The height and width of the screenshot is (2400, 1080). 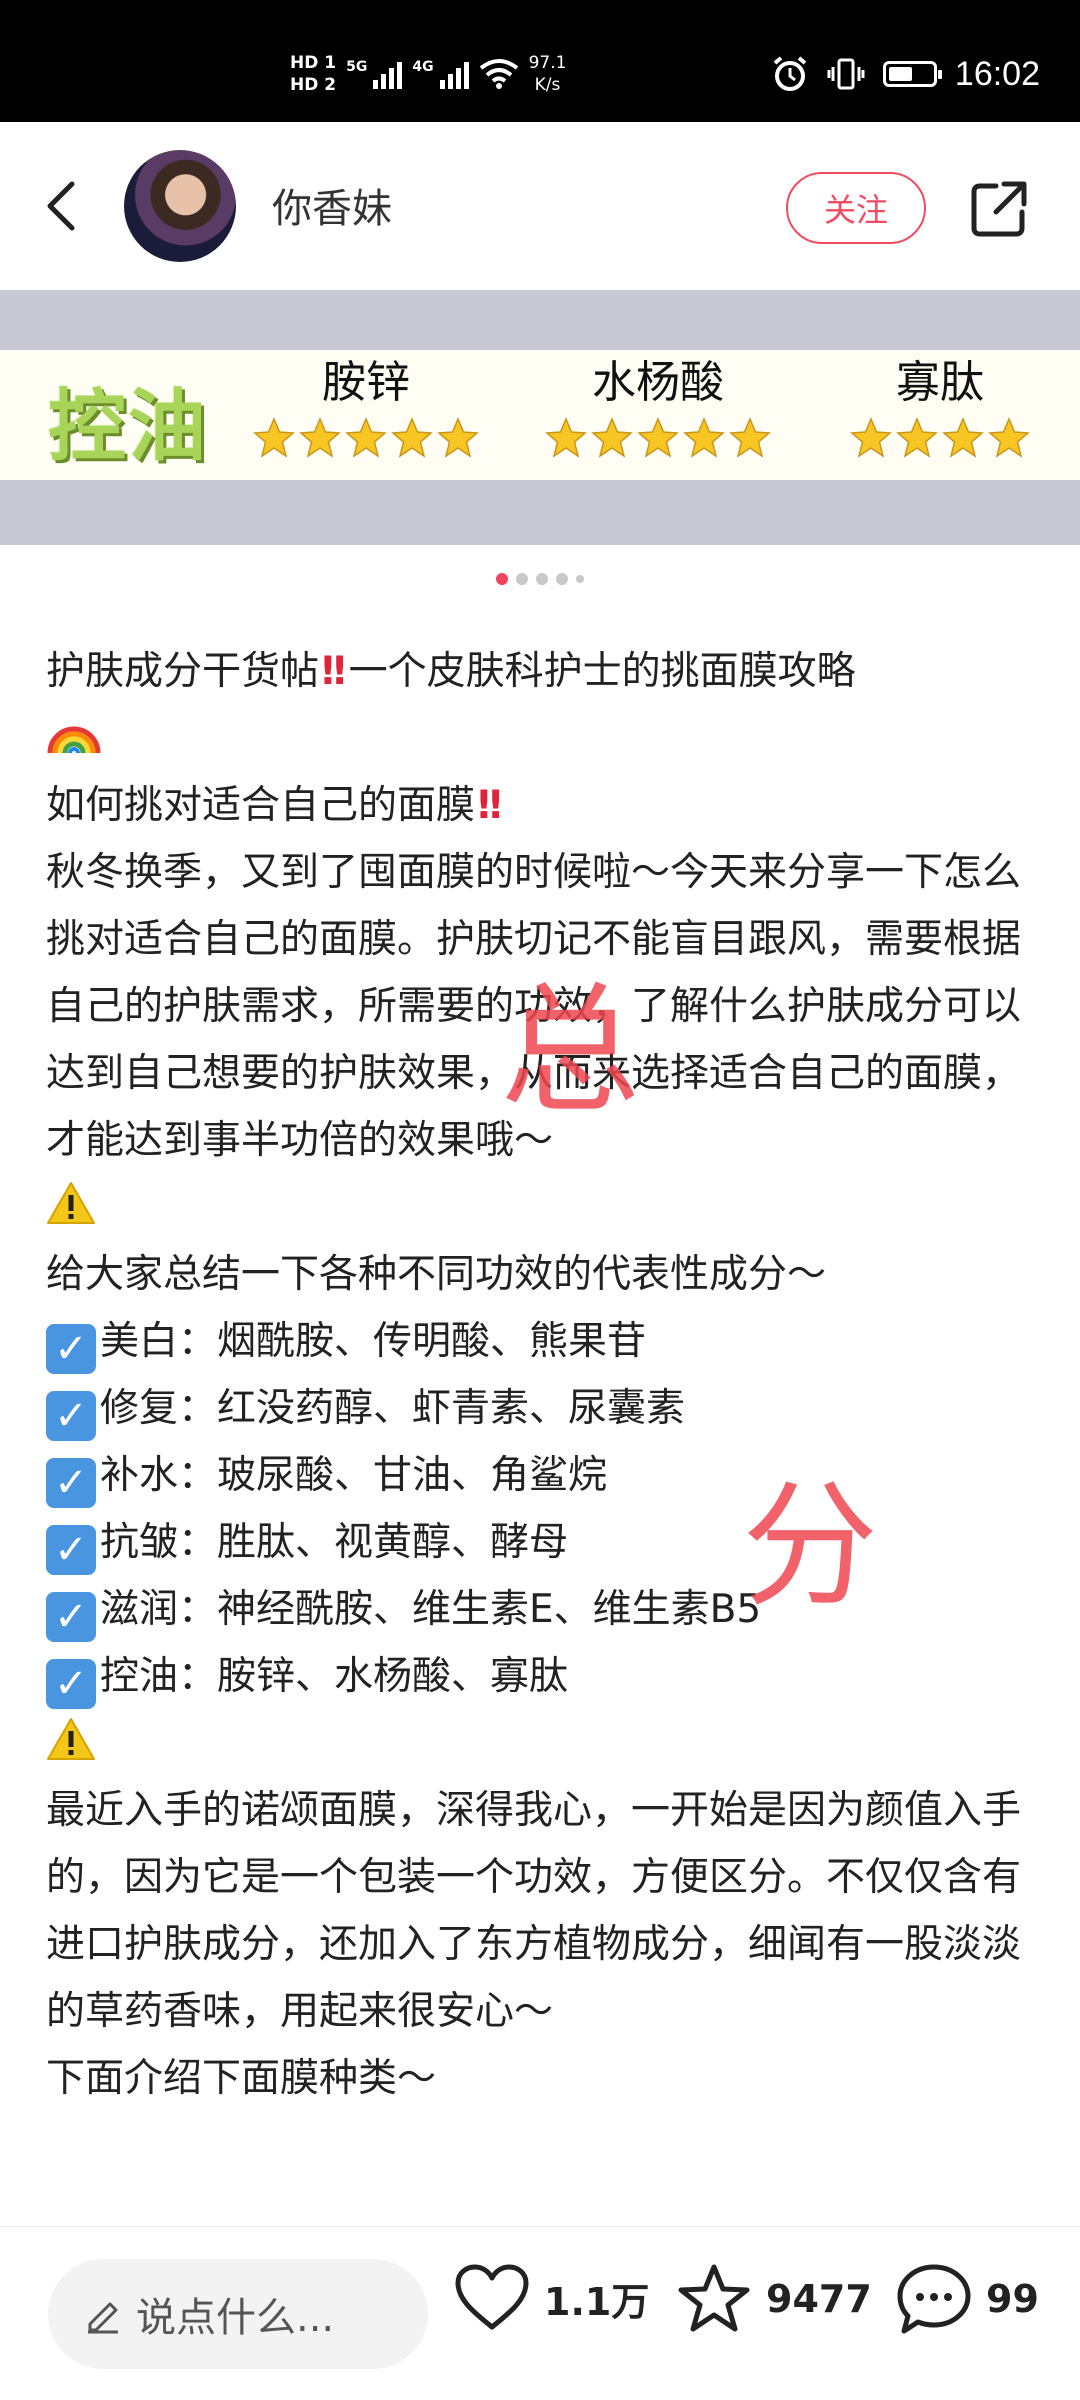 What do you see at coordinates (940, 382) in the screenshot?
I see `ingredient-name: 寡肽` at bounding box center [940, 382].